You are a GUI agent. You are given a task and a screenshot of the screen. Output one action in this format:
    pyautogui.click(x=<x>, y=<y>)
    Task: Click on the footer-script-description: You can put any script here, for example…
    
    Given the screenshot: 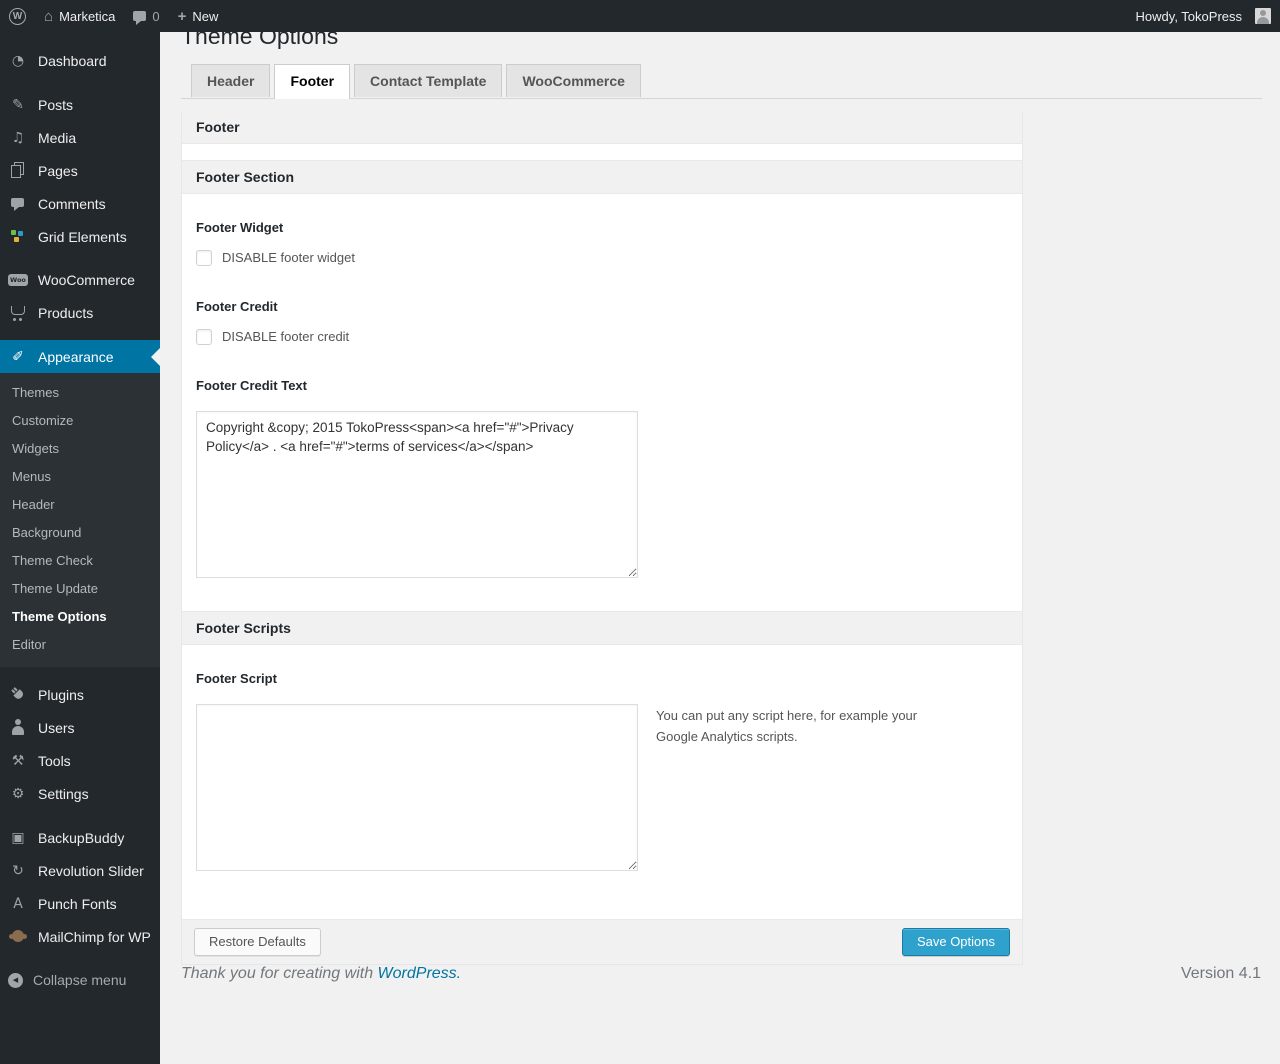 What is the action you would take?
    pyautogui.click(x=787, y=725)
    